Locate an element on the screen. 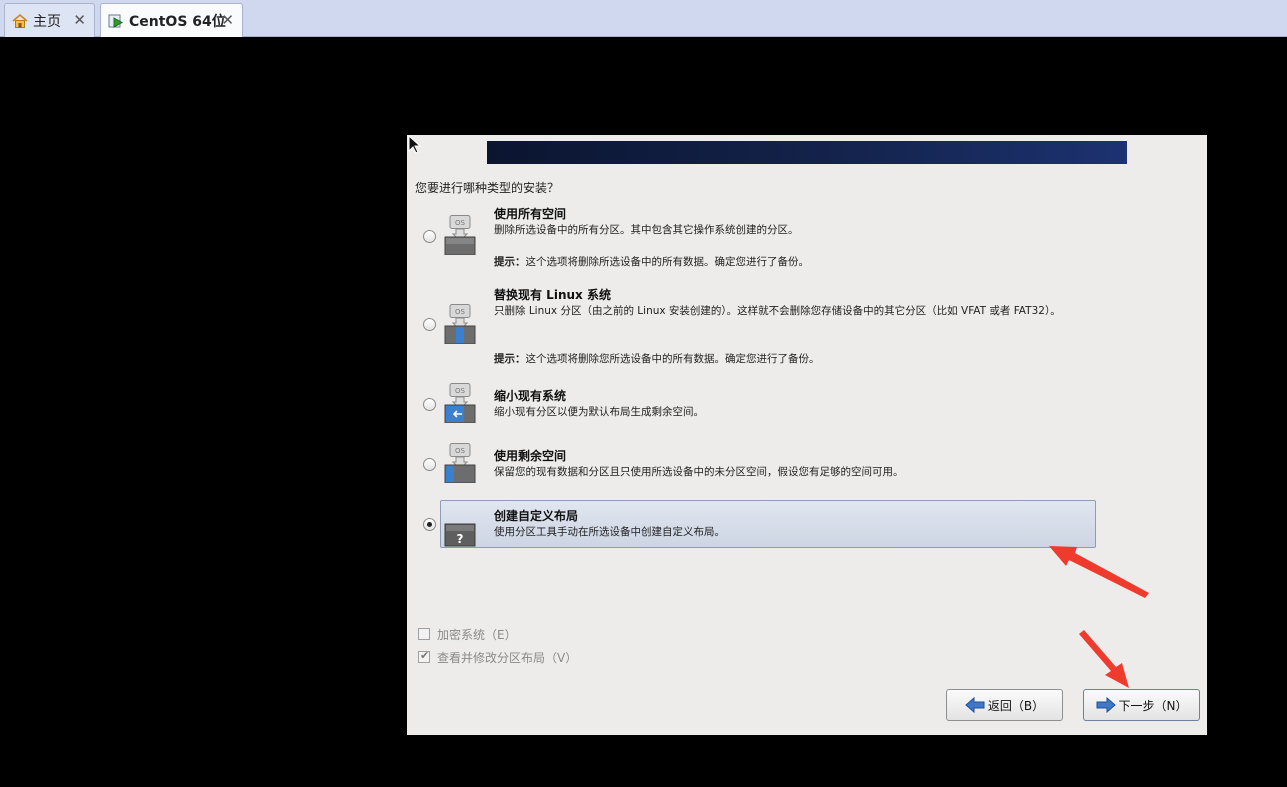 This screenshot has width=1287, height=787. install-type-question: 您要进行哪种类型的安装？ is located at coordinates (487, 188).